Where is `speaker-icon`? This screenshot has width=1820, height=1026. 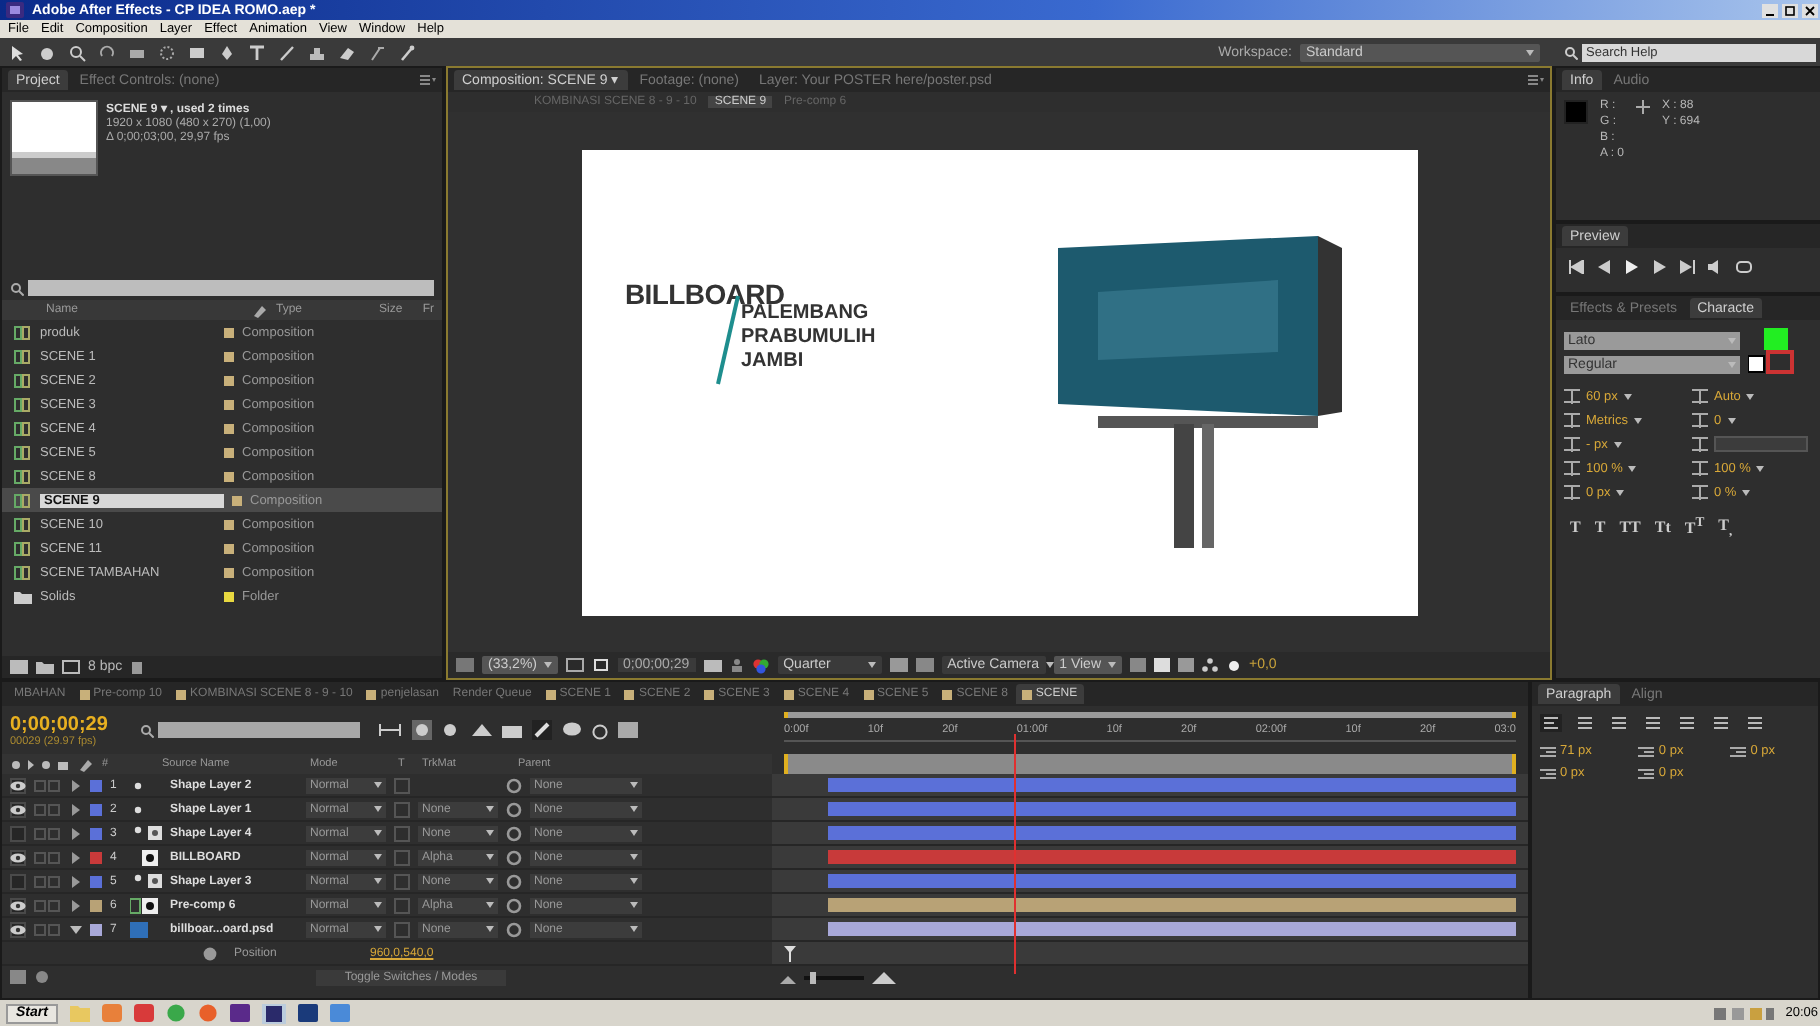
speaker-icon is located at coordinates (1716, 267).